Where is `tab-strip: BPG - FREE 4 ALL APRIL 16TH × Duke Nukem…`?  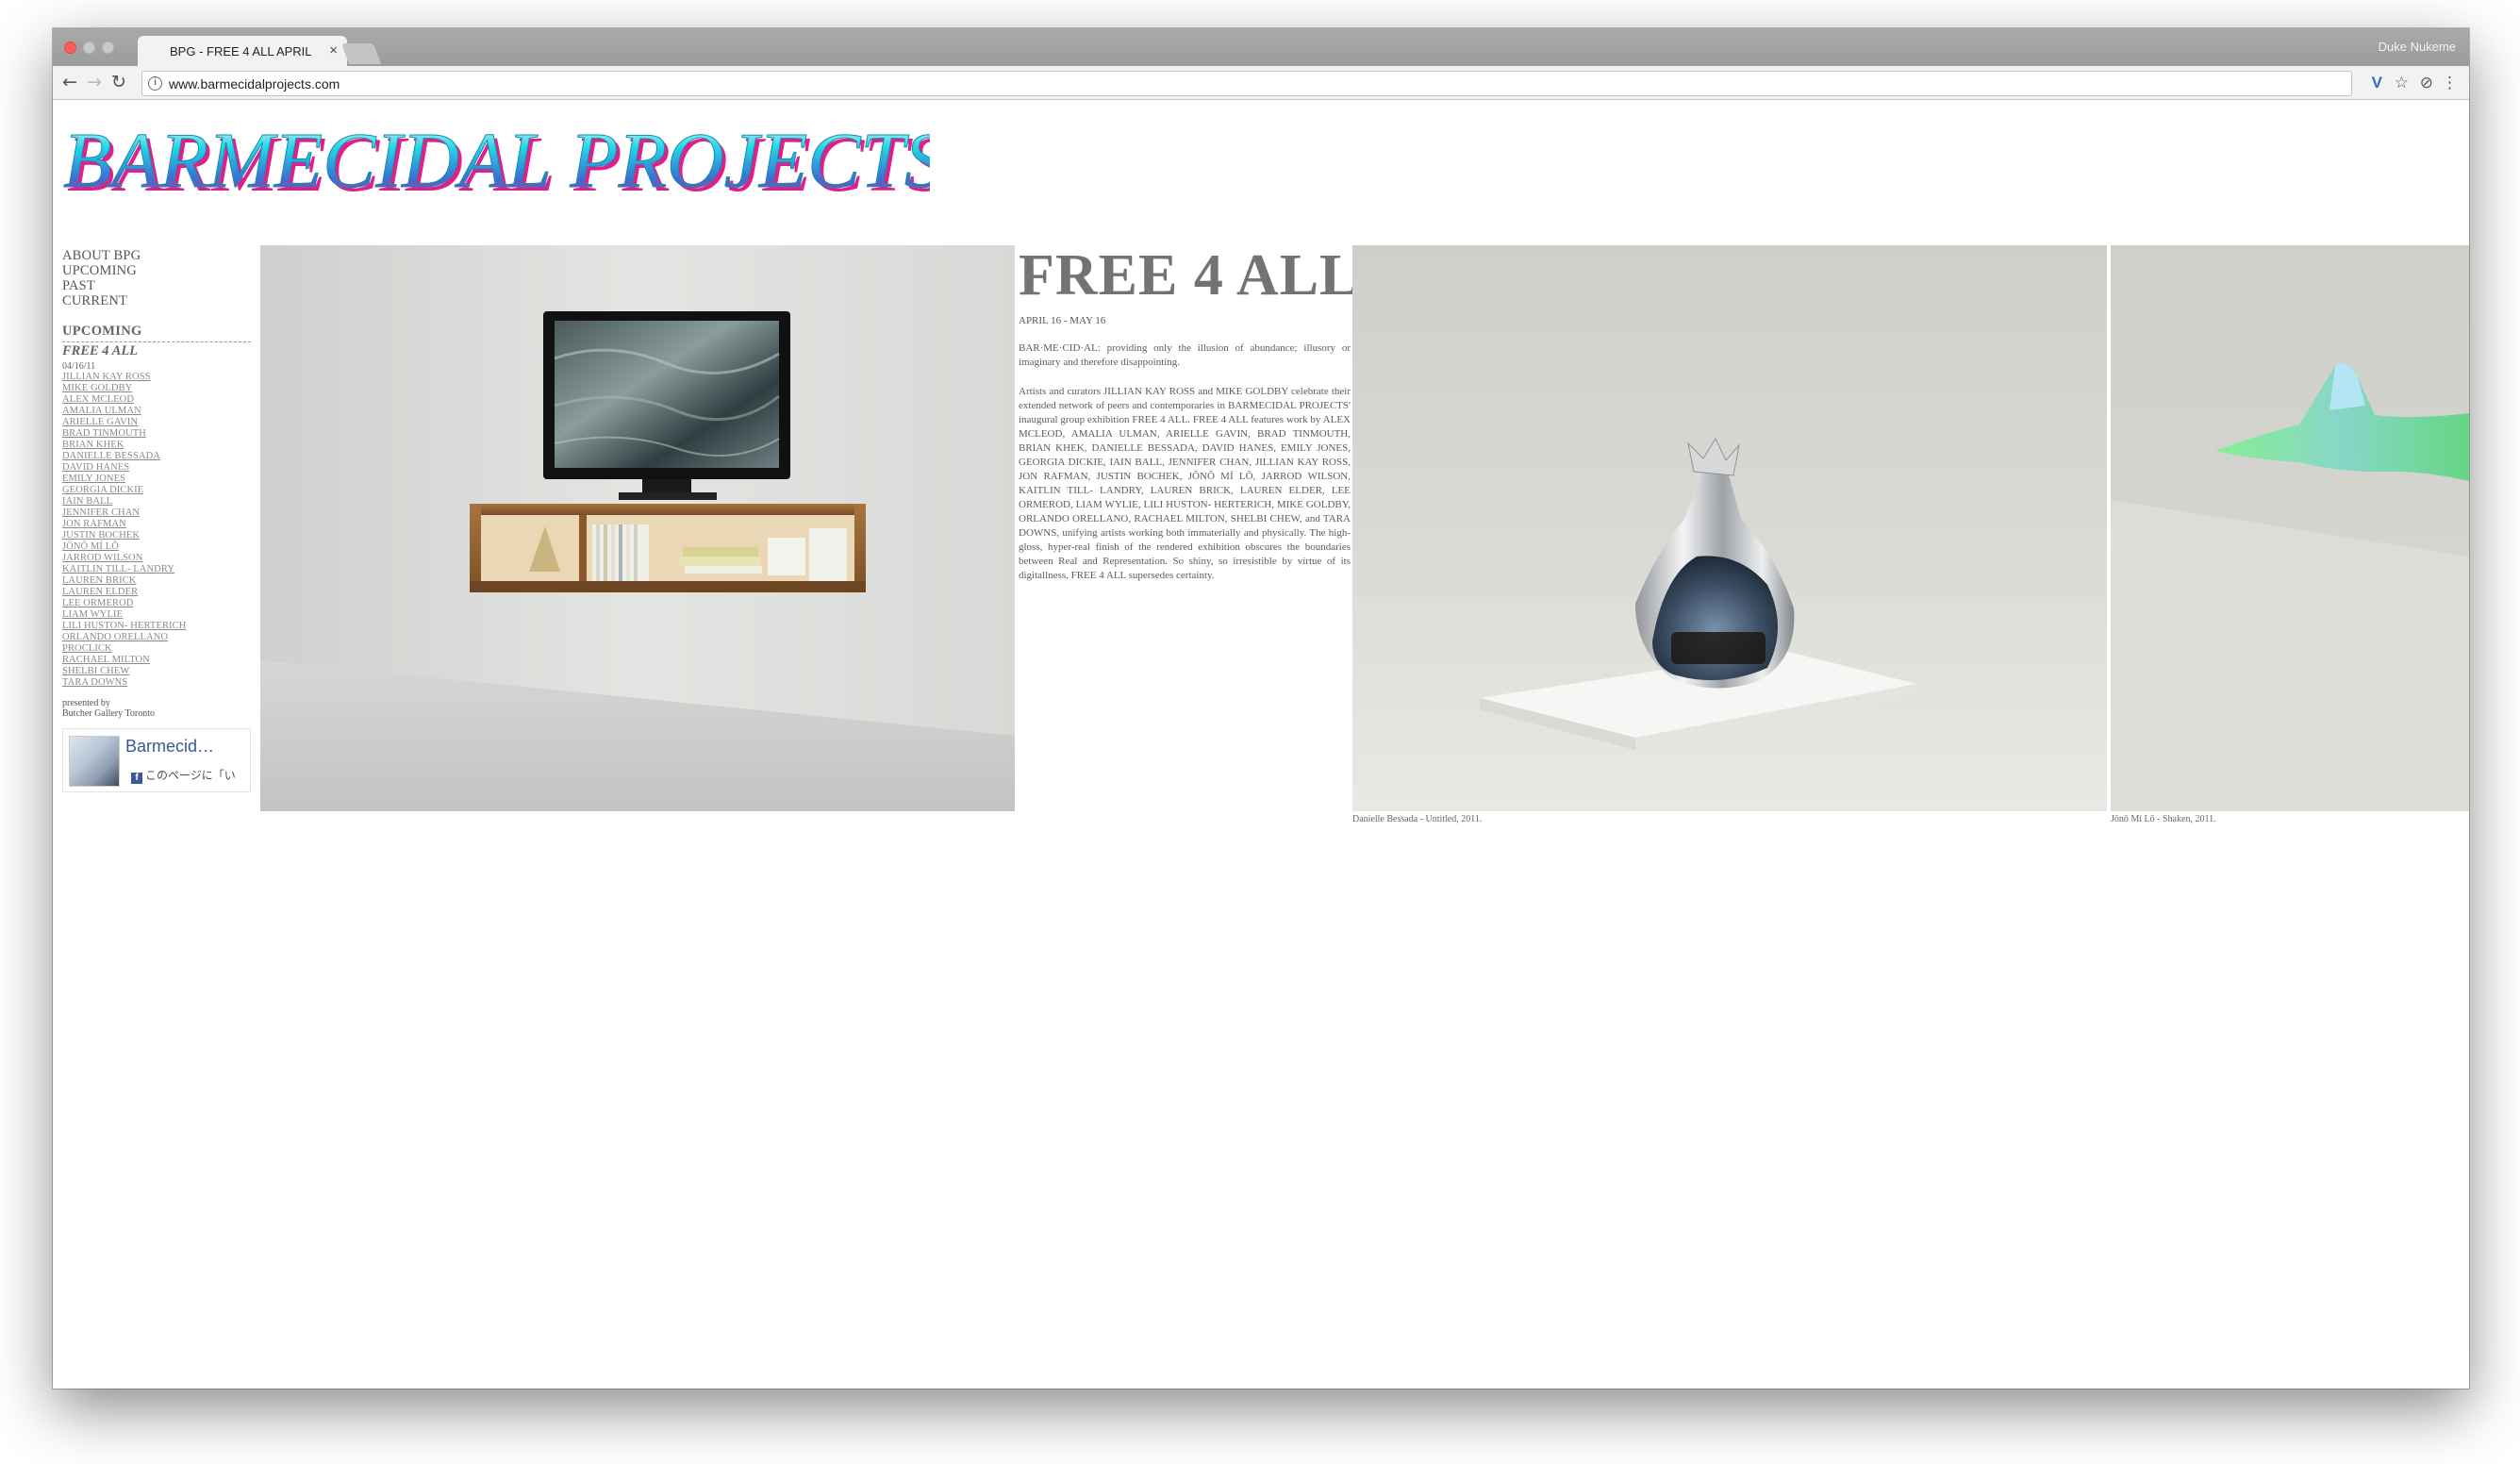
tab-strip: BPG - FREE 4 ALL APRIL 16TH × Duke Nukem… is located at coordinates (1261, 47).